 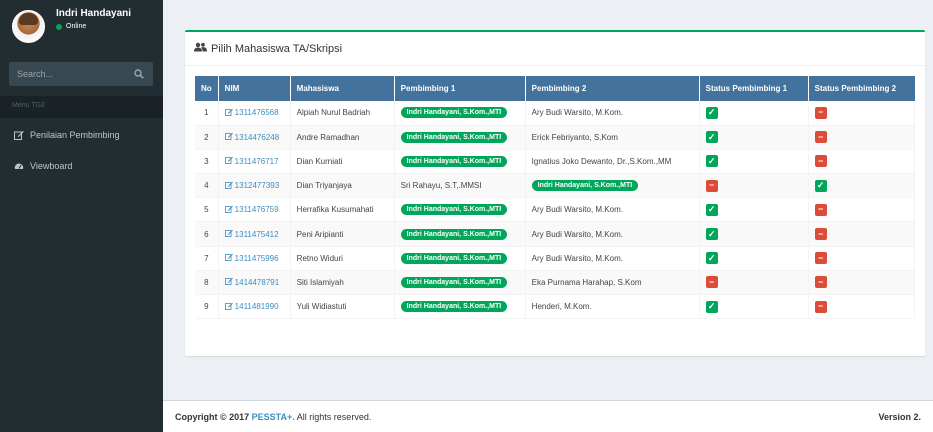 I want to click on cell-no: 9, so click(x=207, y=307).